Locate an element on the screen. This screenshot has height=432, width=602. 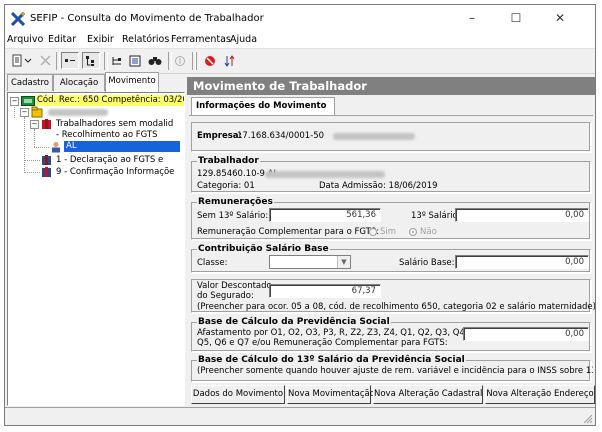
menu-editar: Editar is located at coordinates (62, 39).